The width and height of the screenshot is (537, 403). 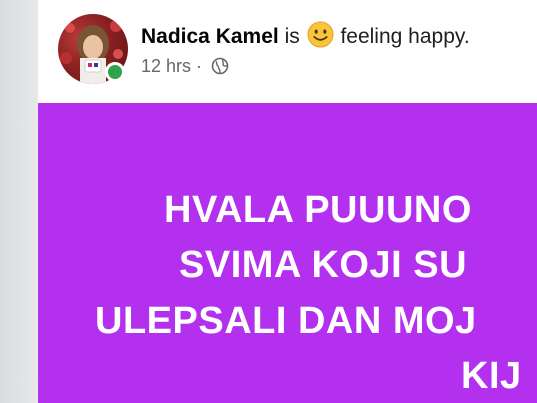 I want to click on background-strip, so click(x=19, y=201).